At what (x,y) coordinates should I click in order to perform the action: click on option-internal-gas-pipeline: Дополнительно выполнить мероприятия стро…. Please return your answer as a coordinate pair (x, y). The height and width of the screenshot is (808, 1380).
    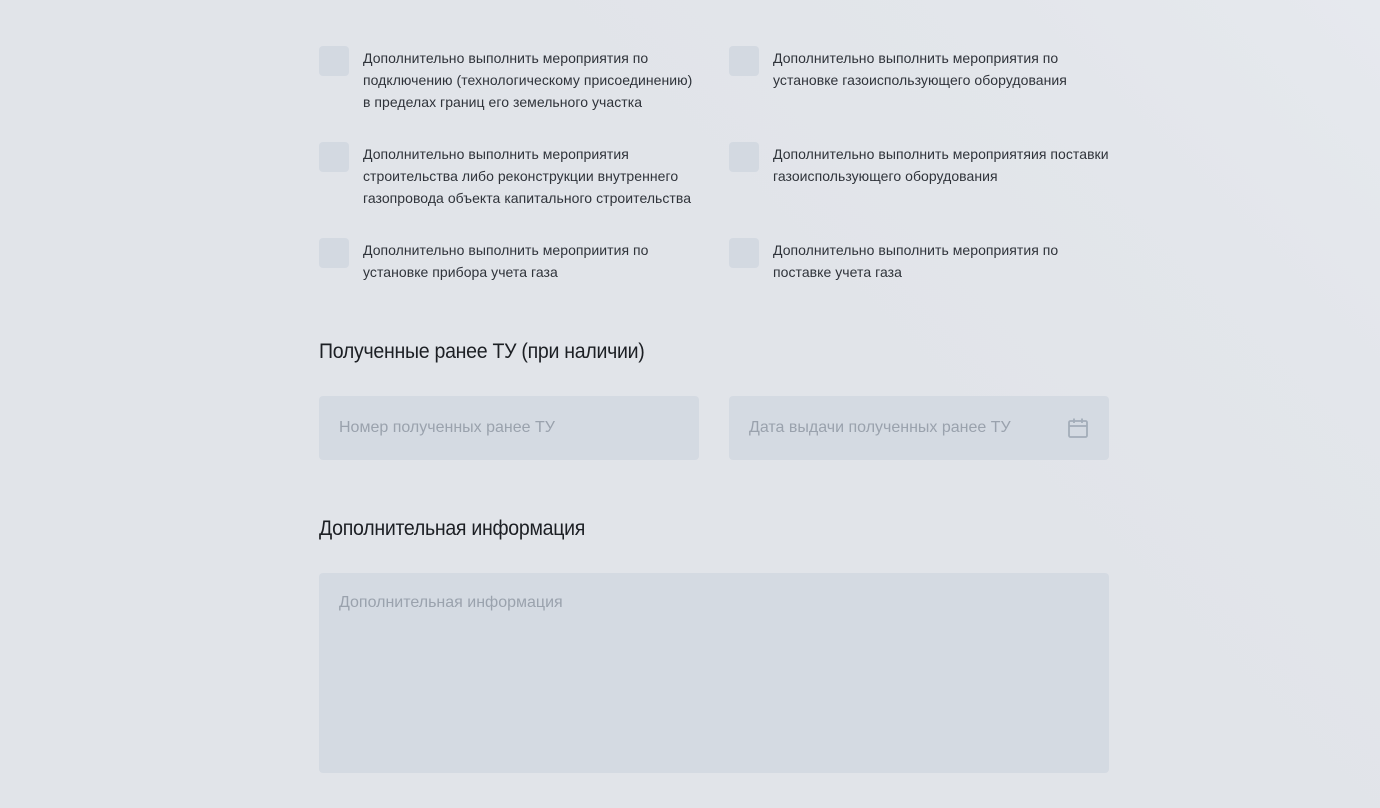
    Looking at the image, I should click on (509, 175).